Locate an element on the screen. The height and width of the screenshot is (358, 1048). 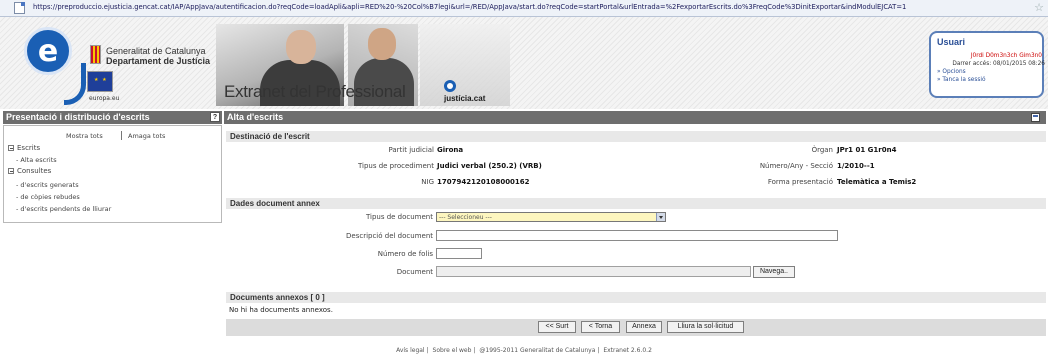
extranet-title: Extranet del Professional is located at coordinates (315, 91).